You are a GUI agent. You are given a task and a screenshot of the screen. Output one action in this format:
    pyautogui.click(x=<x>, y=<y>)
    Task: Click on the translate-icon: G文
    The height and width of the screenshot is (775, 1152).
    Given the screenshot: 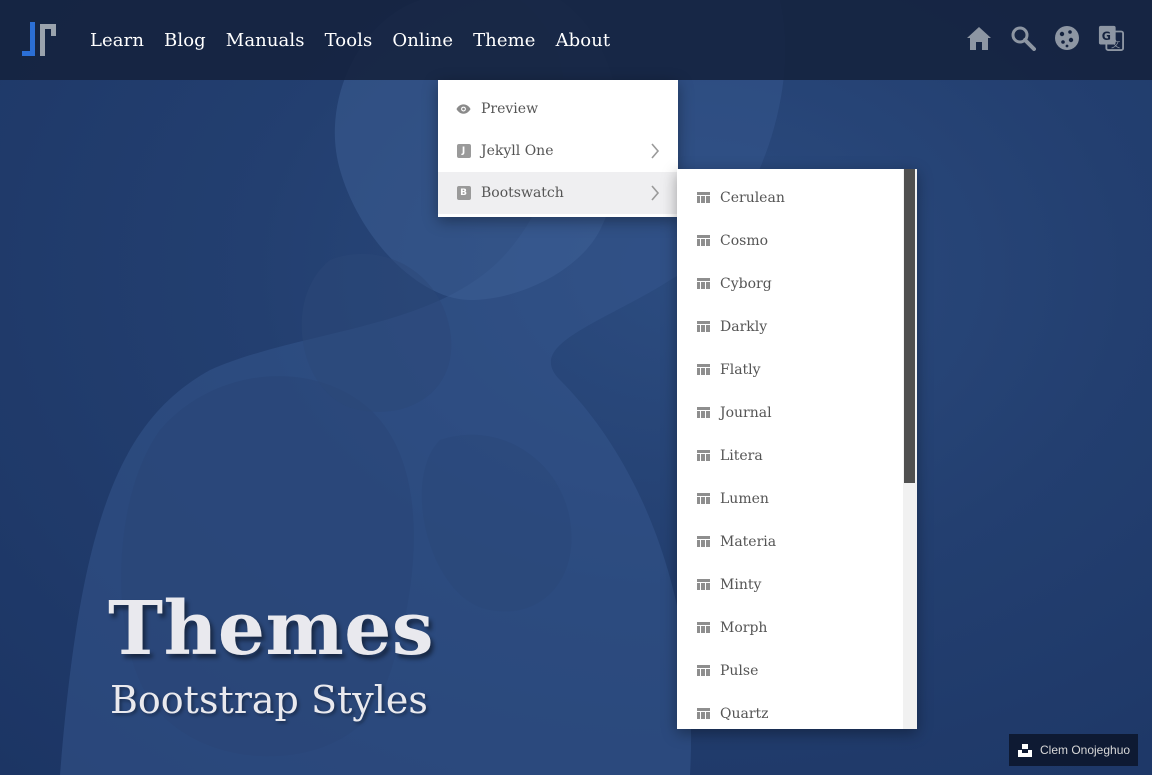 What is the action you would take?
    pyautogui.click(x=1111, y=38)
    